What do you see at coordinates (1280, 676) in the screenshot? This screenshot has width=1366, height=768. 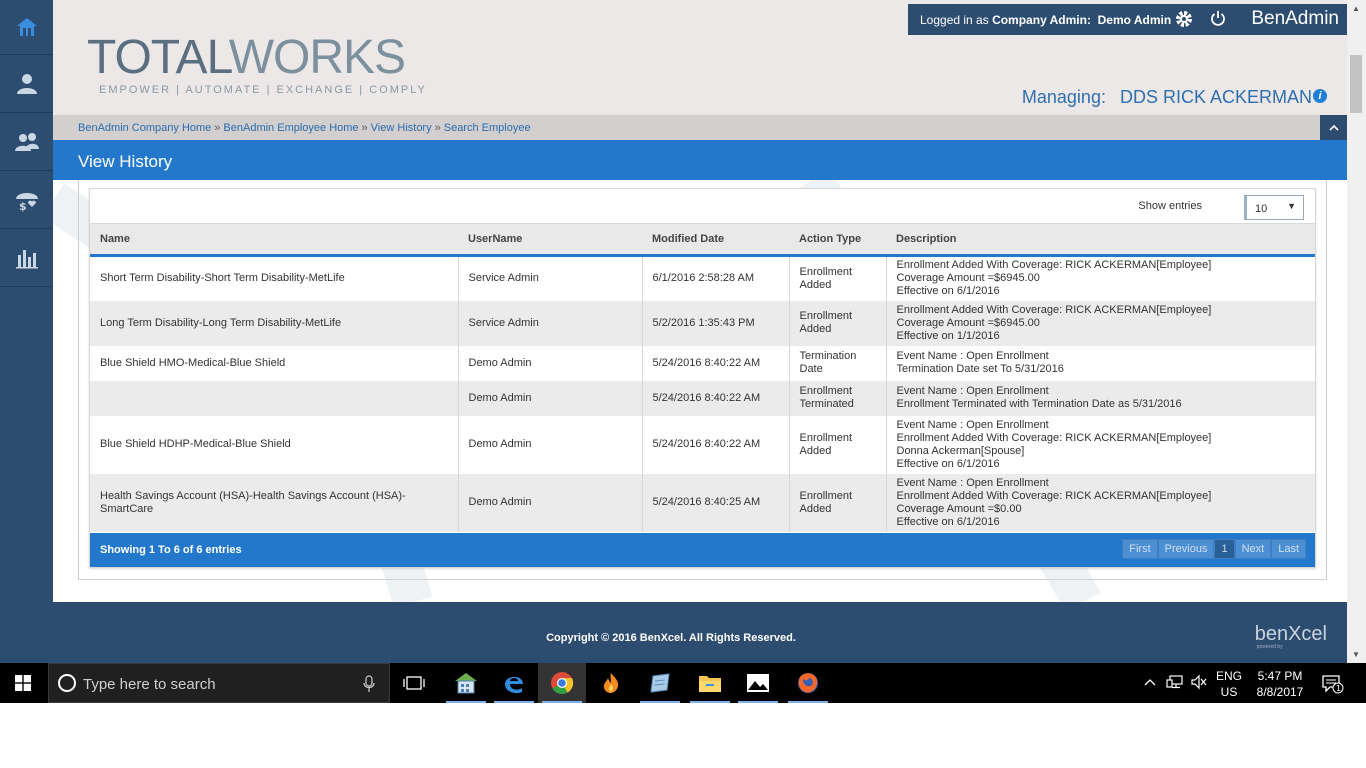 I see `clock-time: 5:47 PM` at bounding box center [1280, 676].